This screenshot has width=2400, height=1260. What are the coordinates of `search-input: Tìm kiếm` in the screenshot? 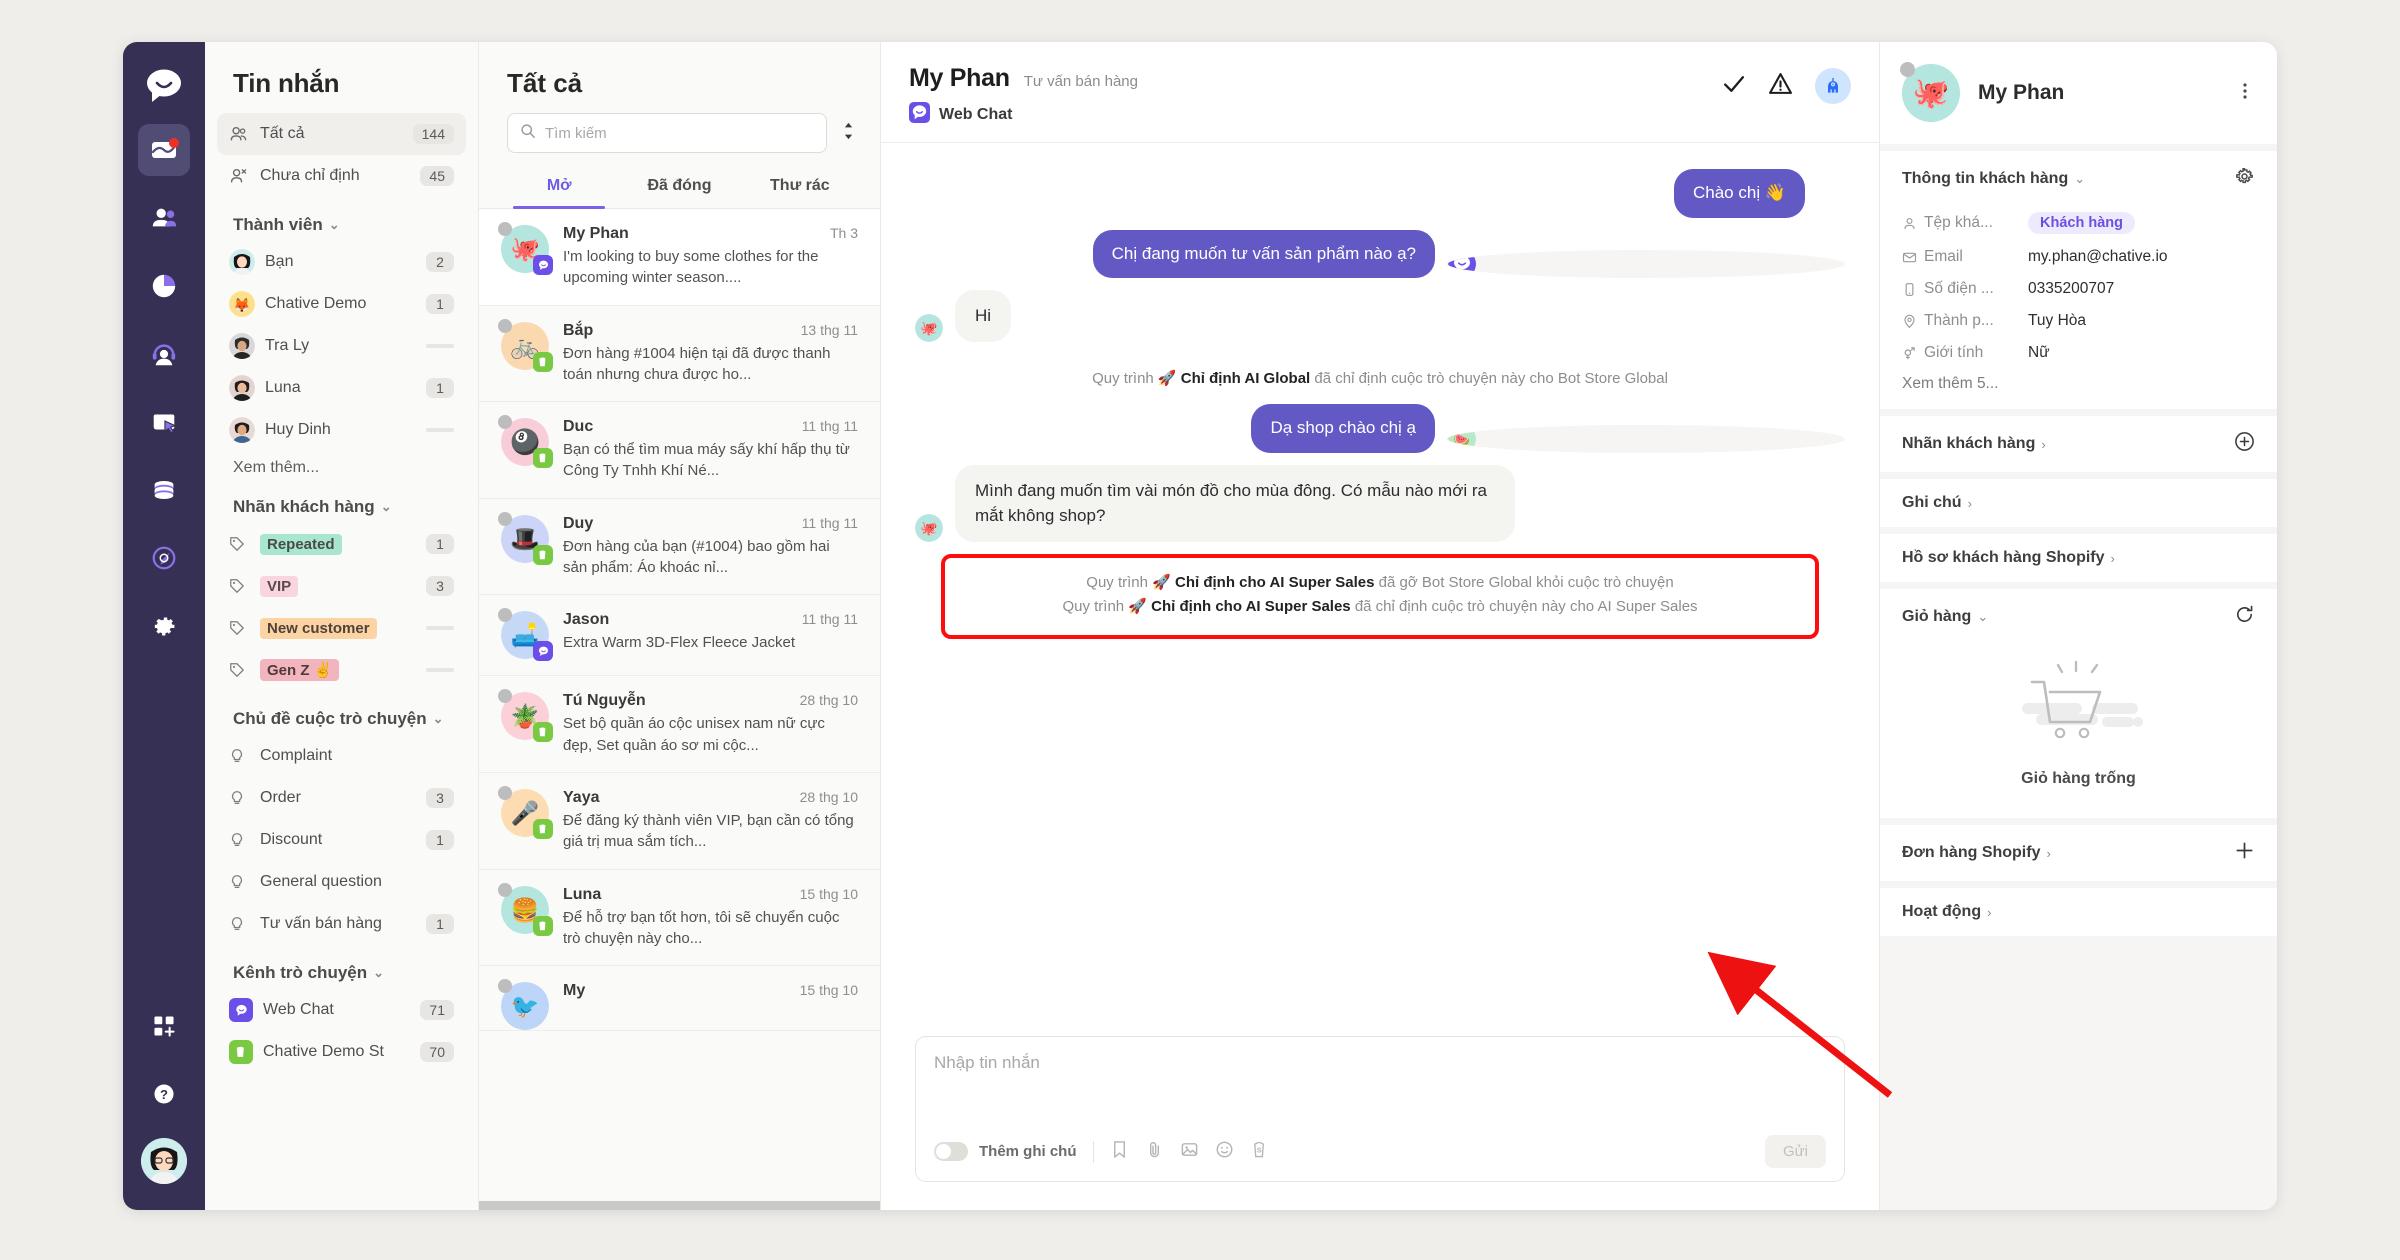 It's located at (667, 133).